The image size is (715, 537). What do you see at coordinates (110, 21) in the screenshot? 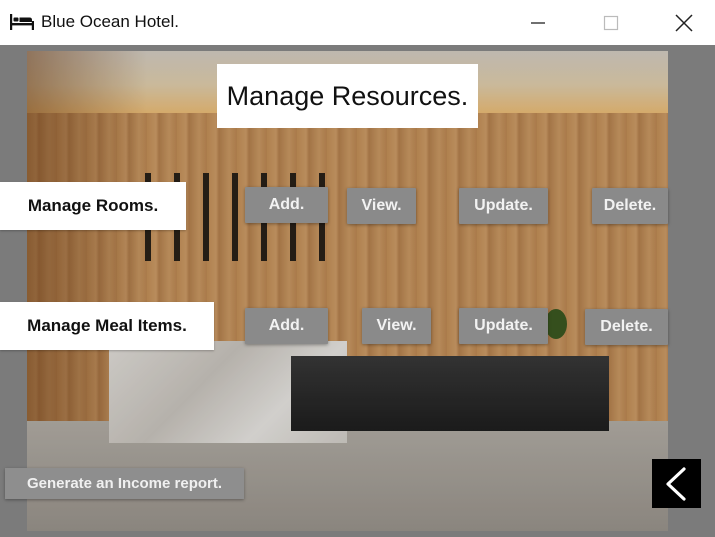
I see `window-title: Blue Ocean Hotel.` at bounding box center [110, 21].